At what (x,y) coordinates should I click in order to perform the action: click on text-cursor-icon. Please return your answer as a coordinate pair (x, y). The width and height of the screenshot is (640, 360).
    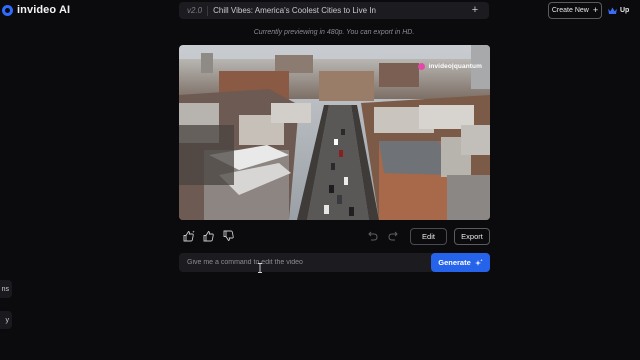
    Looking at the image, I should click on (260, 268).